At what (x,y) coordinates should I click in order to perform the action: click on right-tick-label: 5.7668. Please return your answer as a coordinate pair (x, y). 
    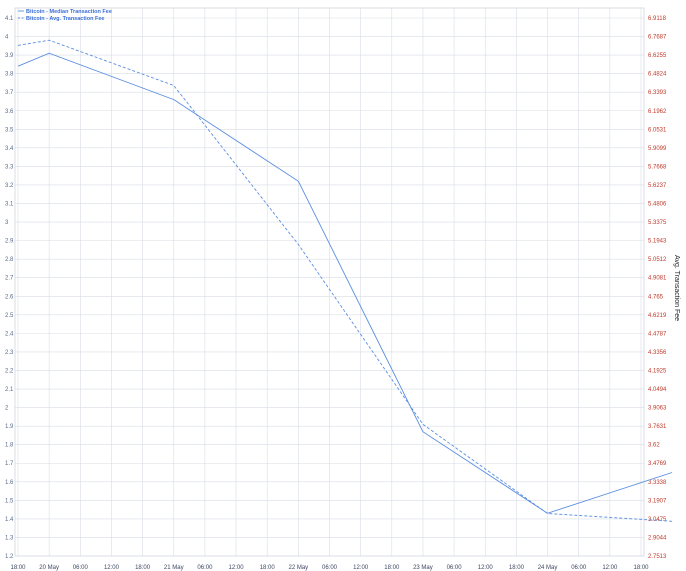
    Looking at the image, I should click on (657, 167).